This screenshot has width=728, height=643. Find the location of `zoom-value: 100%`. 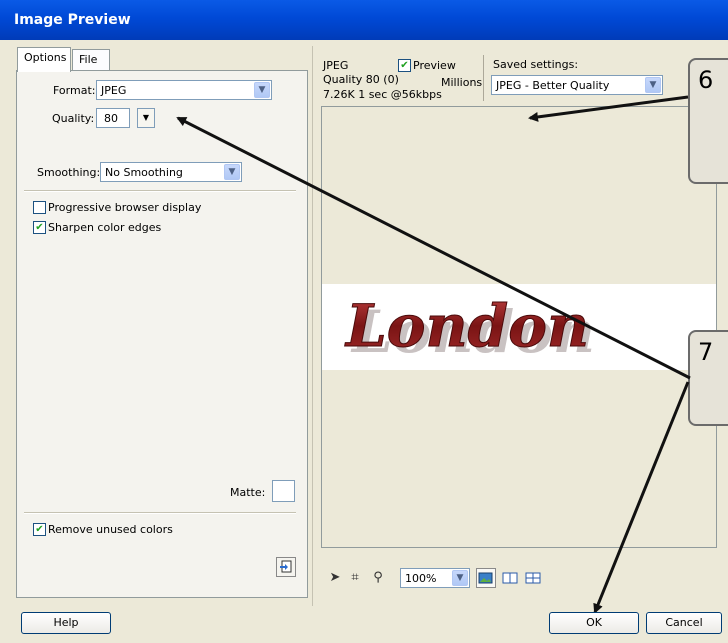

zoom-value: 100% is located at coordinates (421, 578).